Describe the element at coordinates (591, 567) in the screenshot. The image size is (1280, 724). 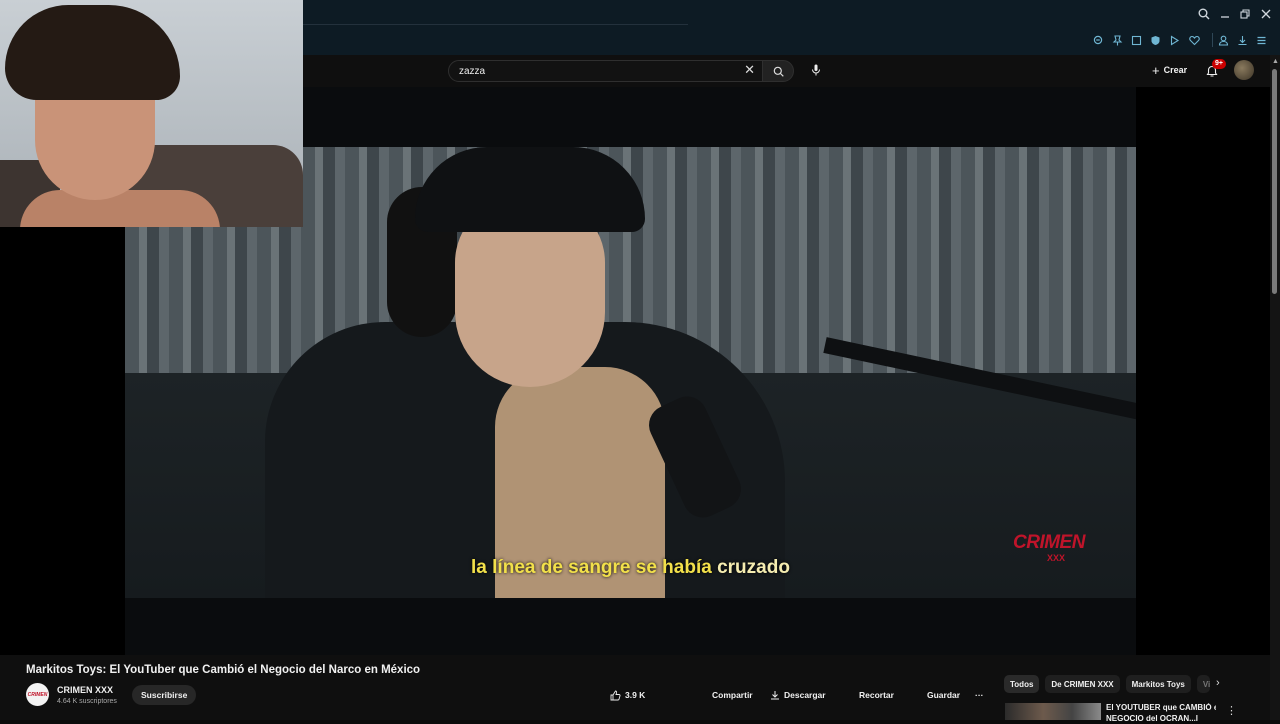
I see `subtitle-text: la línea de sangre se había` at that location.